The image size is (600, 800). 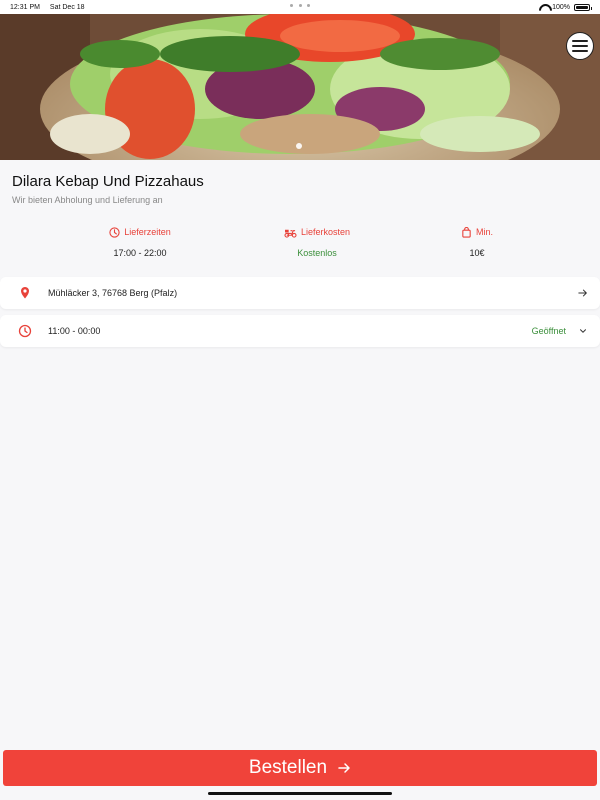 What do you see at coordinates (300, 6) in the screenshot?
I see `multitasking-dots` at bounding box center [300, 6].